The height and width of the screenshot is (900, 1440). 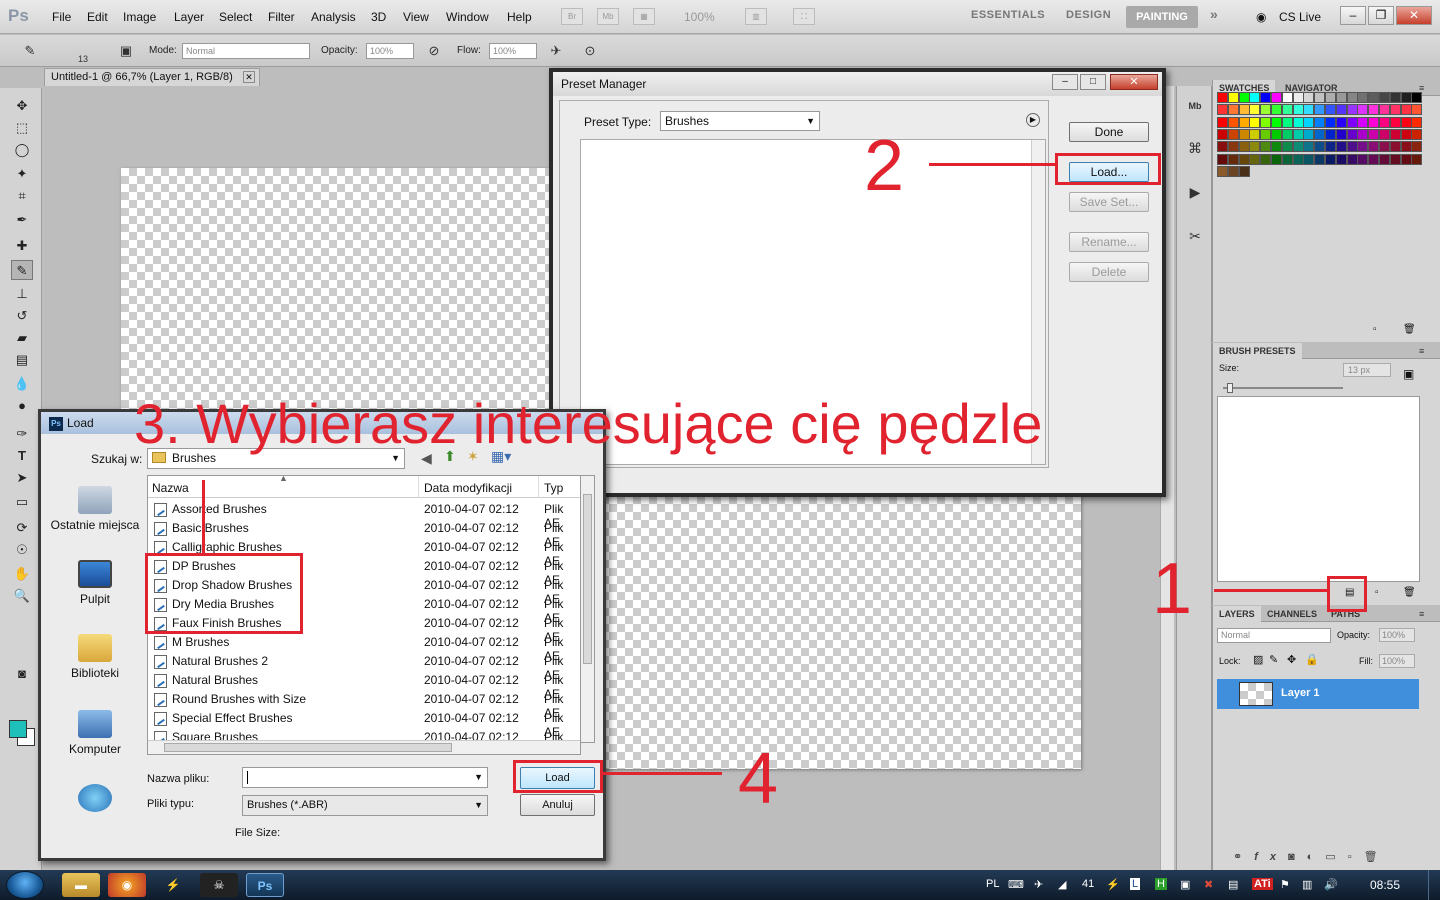 I want to click on adjustment-layer-icon: ◐, so click(x=1316, y=857).